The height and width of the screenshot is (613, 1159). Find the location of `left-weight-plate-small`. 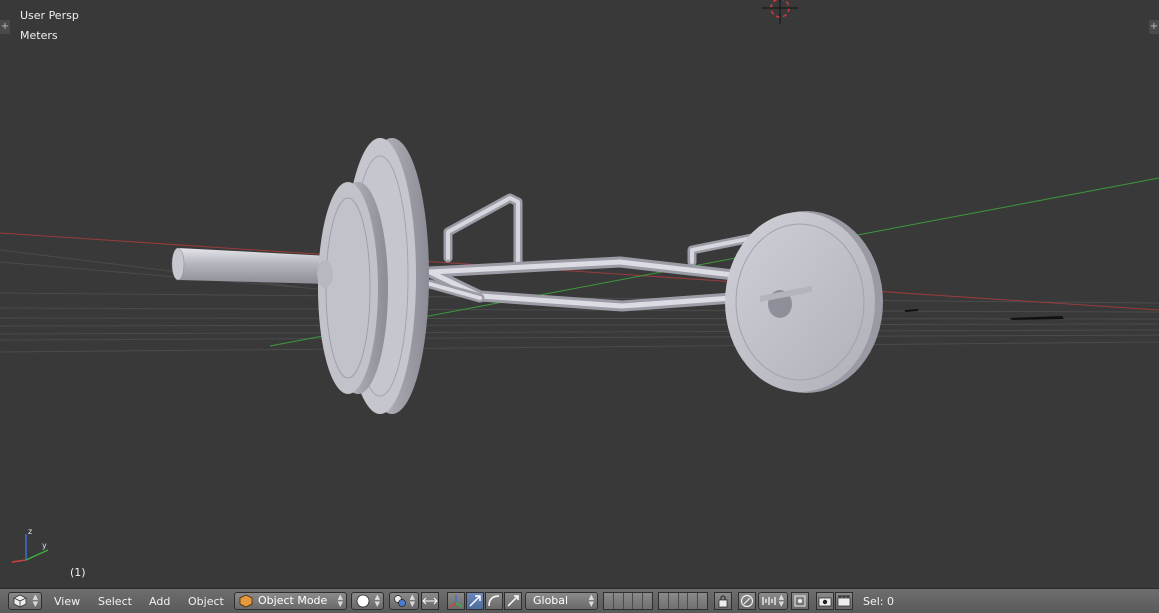

left-weight-plate-small is located at coordinates (352, 288).